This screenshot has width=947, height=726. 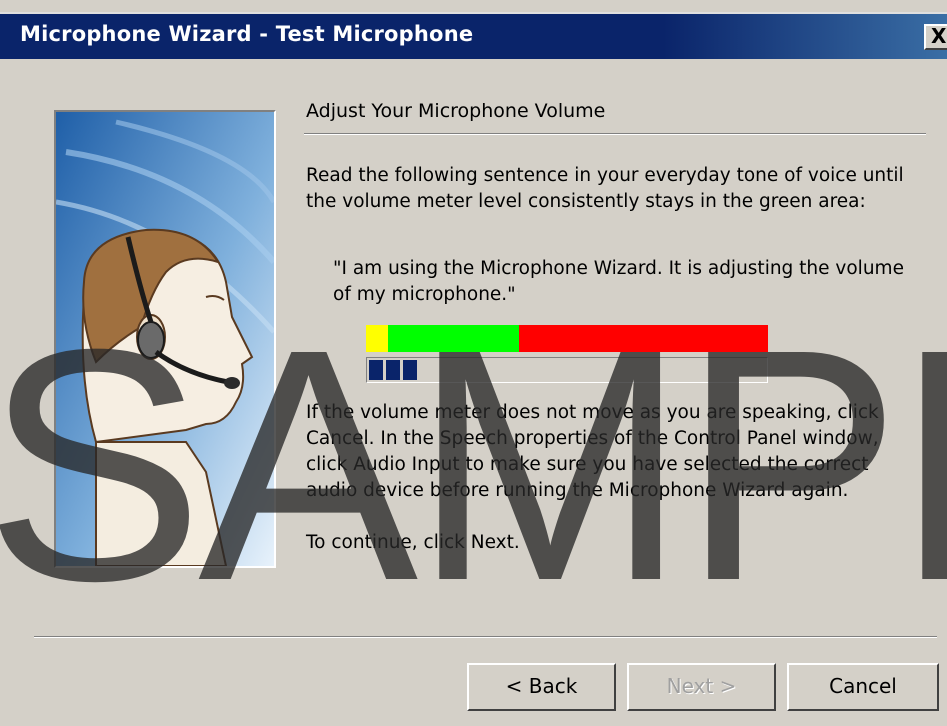 I want to click on heading-divider, so click(x=615, y=134).